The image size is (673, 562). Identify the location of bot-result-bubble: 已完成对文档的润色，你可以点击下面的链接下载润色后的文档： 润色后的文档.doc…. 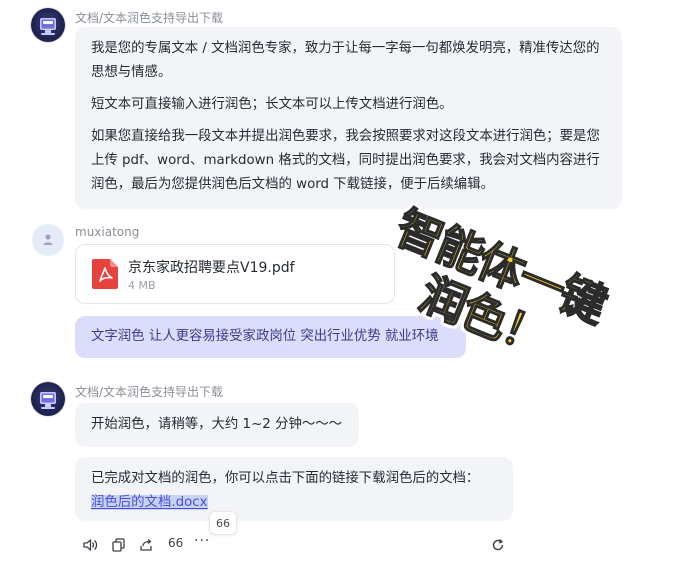
(294, 489).